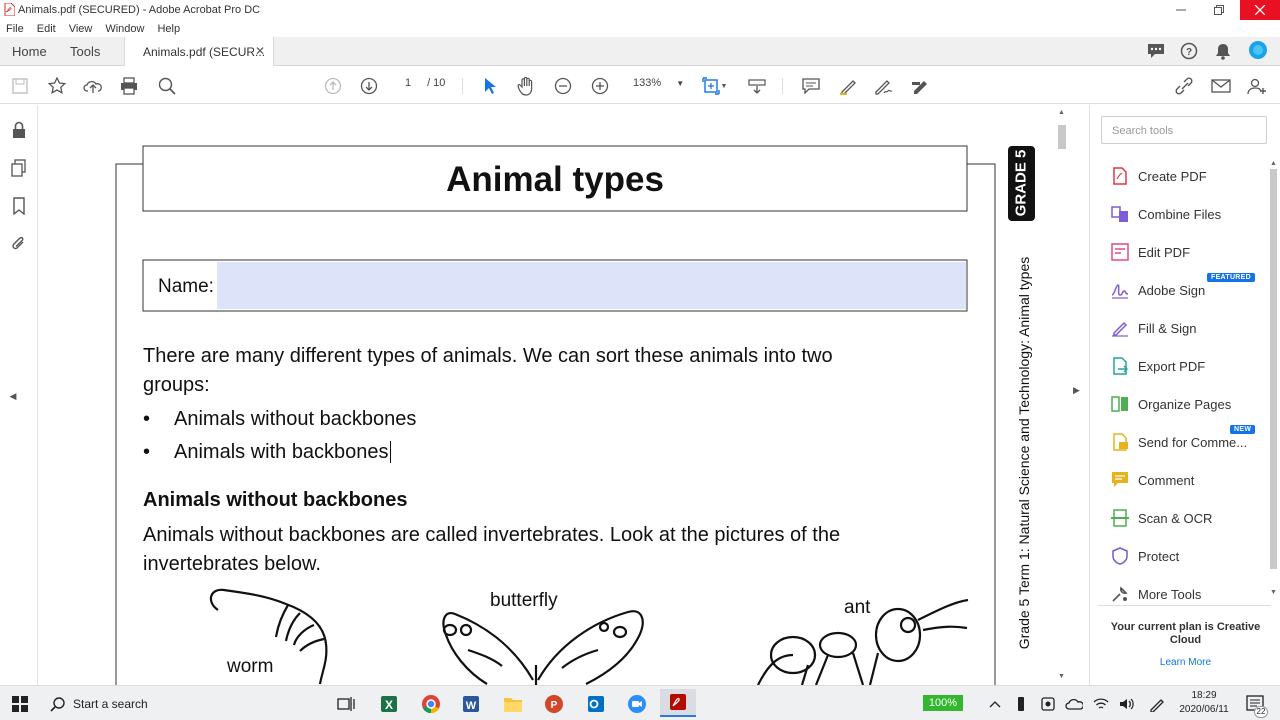  What do you see at coordinates (637, 704) in the screenshot?
I see `zoom-app-icon` at bounding box center [637, 704].